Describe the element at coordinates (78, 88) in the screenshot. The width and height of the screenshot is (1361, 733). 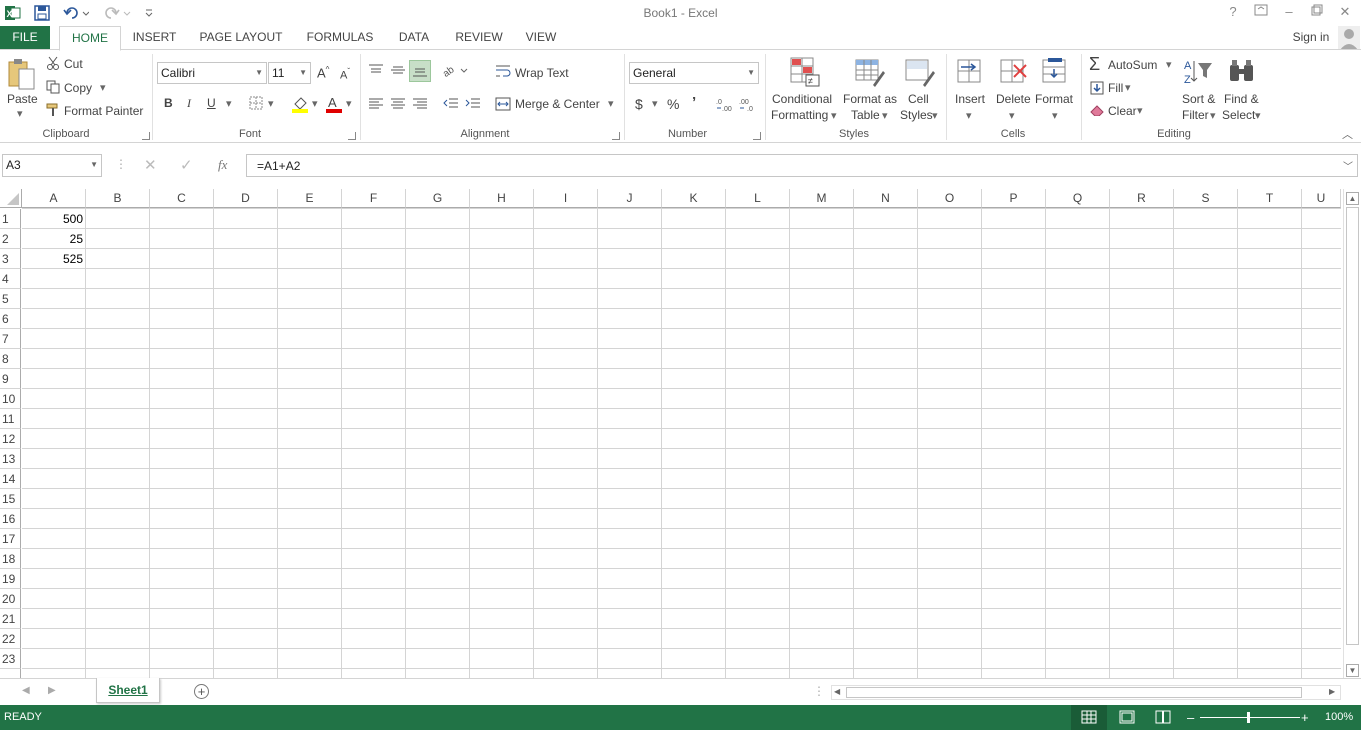
I see `copy-button: Copy` at that location.